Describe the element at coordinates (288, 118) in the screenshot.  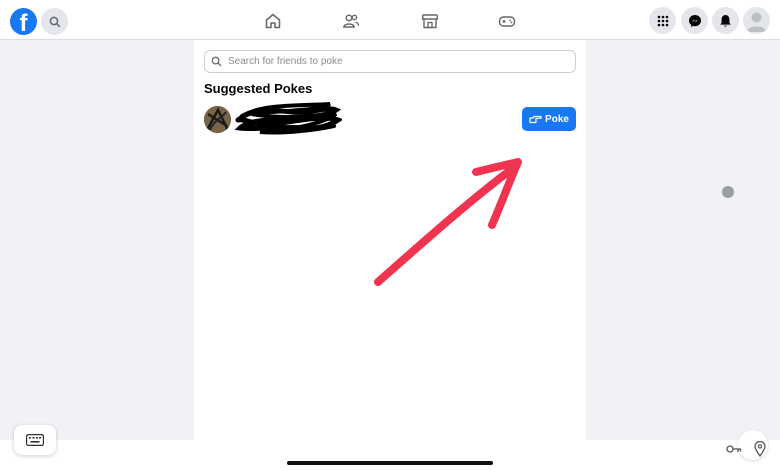
I see `redaction-scribble` at that location.